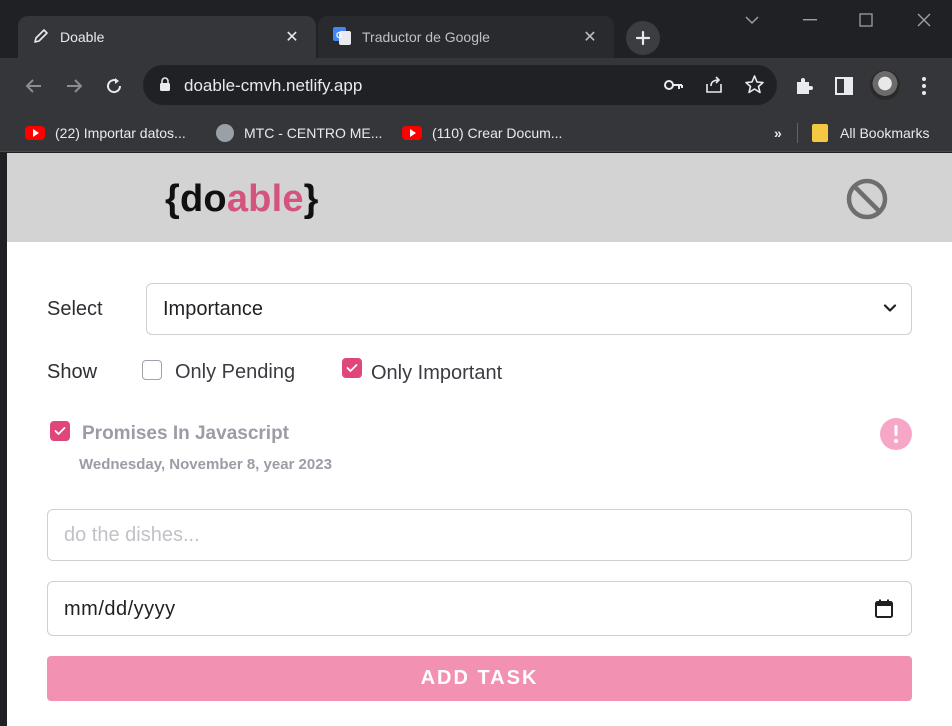  What do you see at coordinates (896, 434) in the screenshot?
I see `important-exclamation-icon` at bounding box center [896, 434].